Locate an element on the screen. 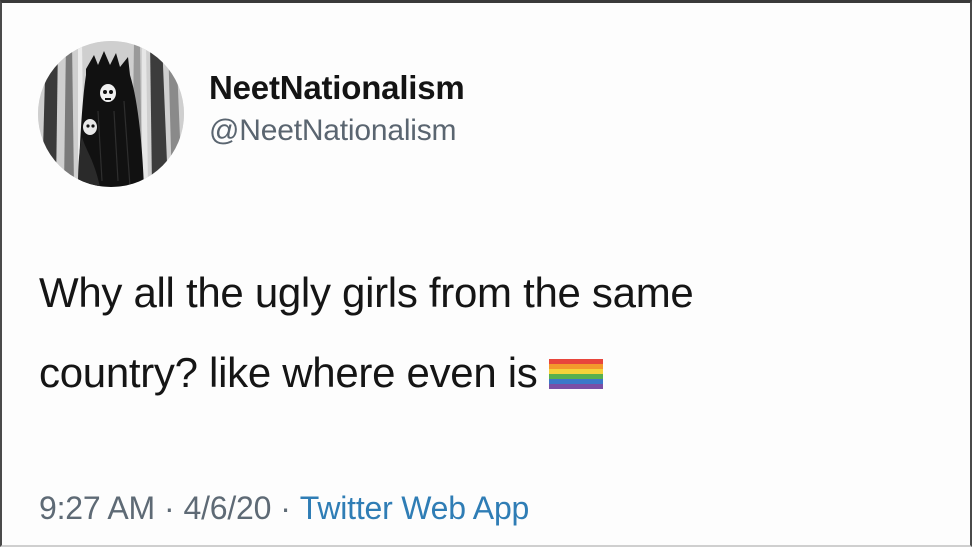  rainbow-flag-icon is located at coordinates (576, 362).